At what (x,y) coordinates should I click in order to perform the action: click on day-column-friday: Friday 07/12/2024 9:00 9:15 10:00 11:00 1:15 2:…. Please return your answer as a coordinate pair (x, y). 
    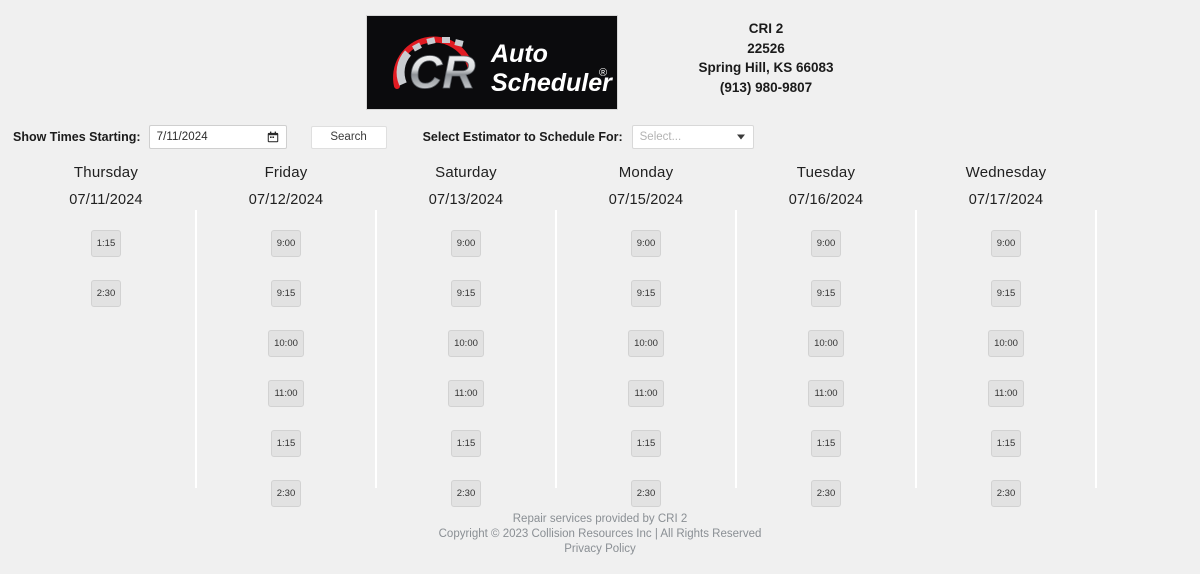
    Looking at the image, I should click on (286, 333).